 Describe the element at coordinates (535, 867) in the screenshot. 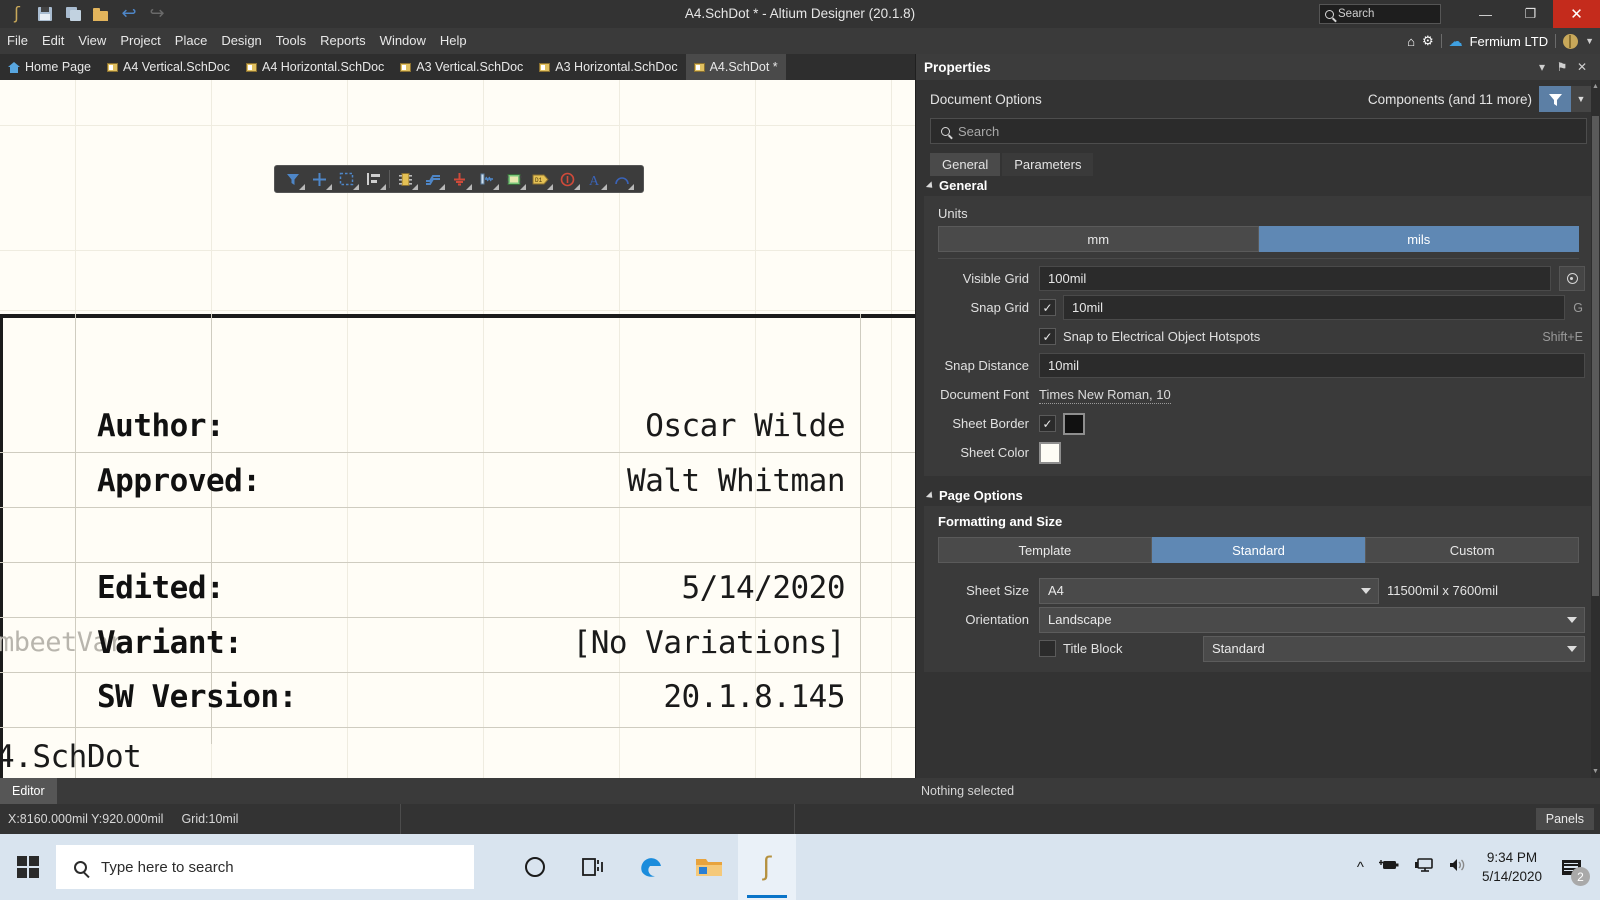

I see `cortana-icon` at that location.